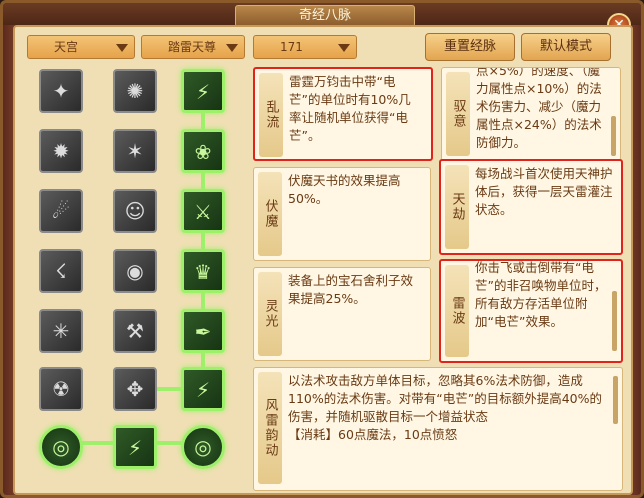 This screenshot has height=498, width=644. Describe the element at coordinates (203, 211) in the screenshot. I see `skill-icon-active: ⚔` at that location.